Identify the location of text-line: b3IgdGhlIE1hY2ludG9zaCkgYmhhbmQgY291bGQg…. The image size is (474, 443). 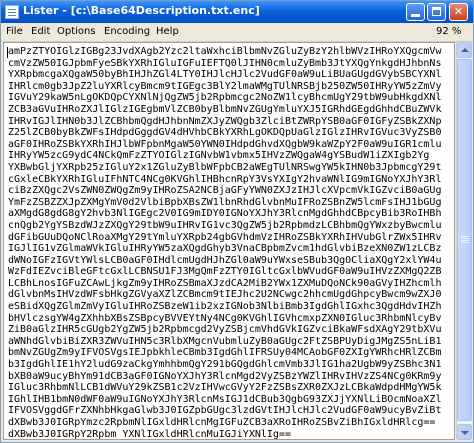
(225, 365).